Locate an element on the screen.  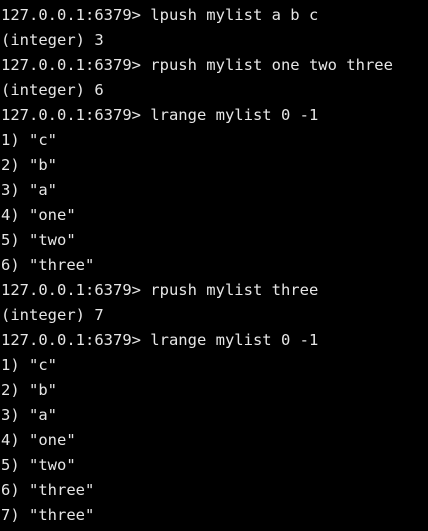
reply-integer: (integer) 6 is located at coordinates (52, 90).